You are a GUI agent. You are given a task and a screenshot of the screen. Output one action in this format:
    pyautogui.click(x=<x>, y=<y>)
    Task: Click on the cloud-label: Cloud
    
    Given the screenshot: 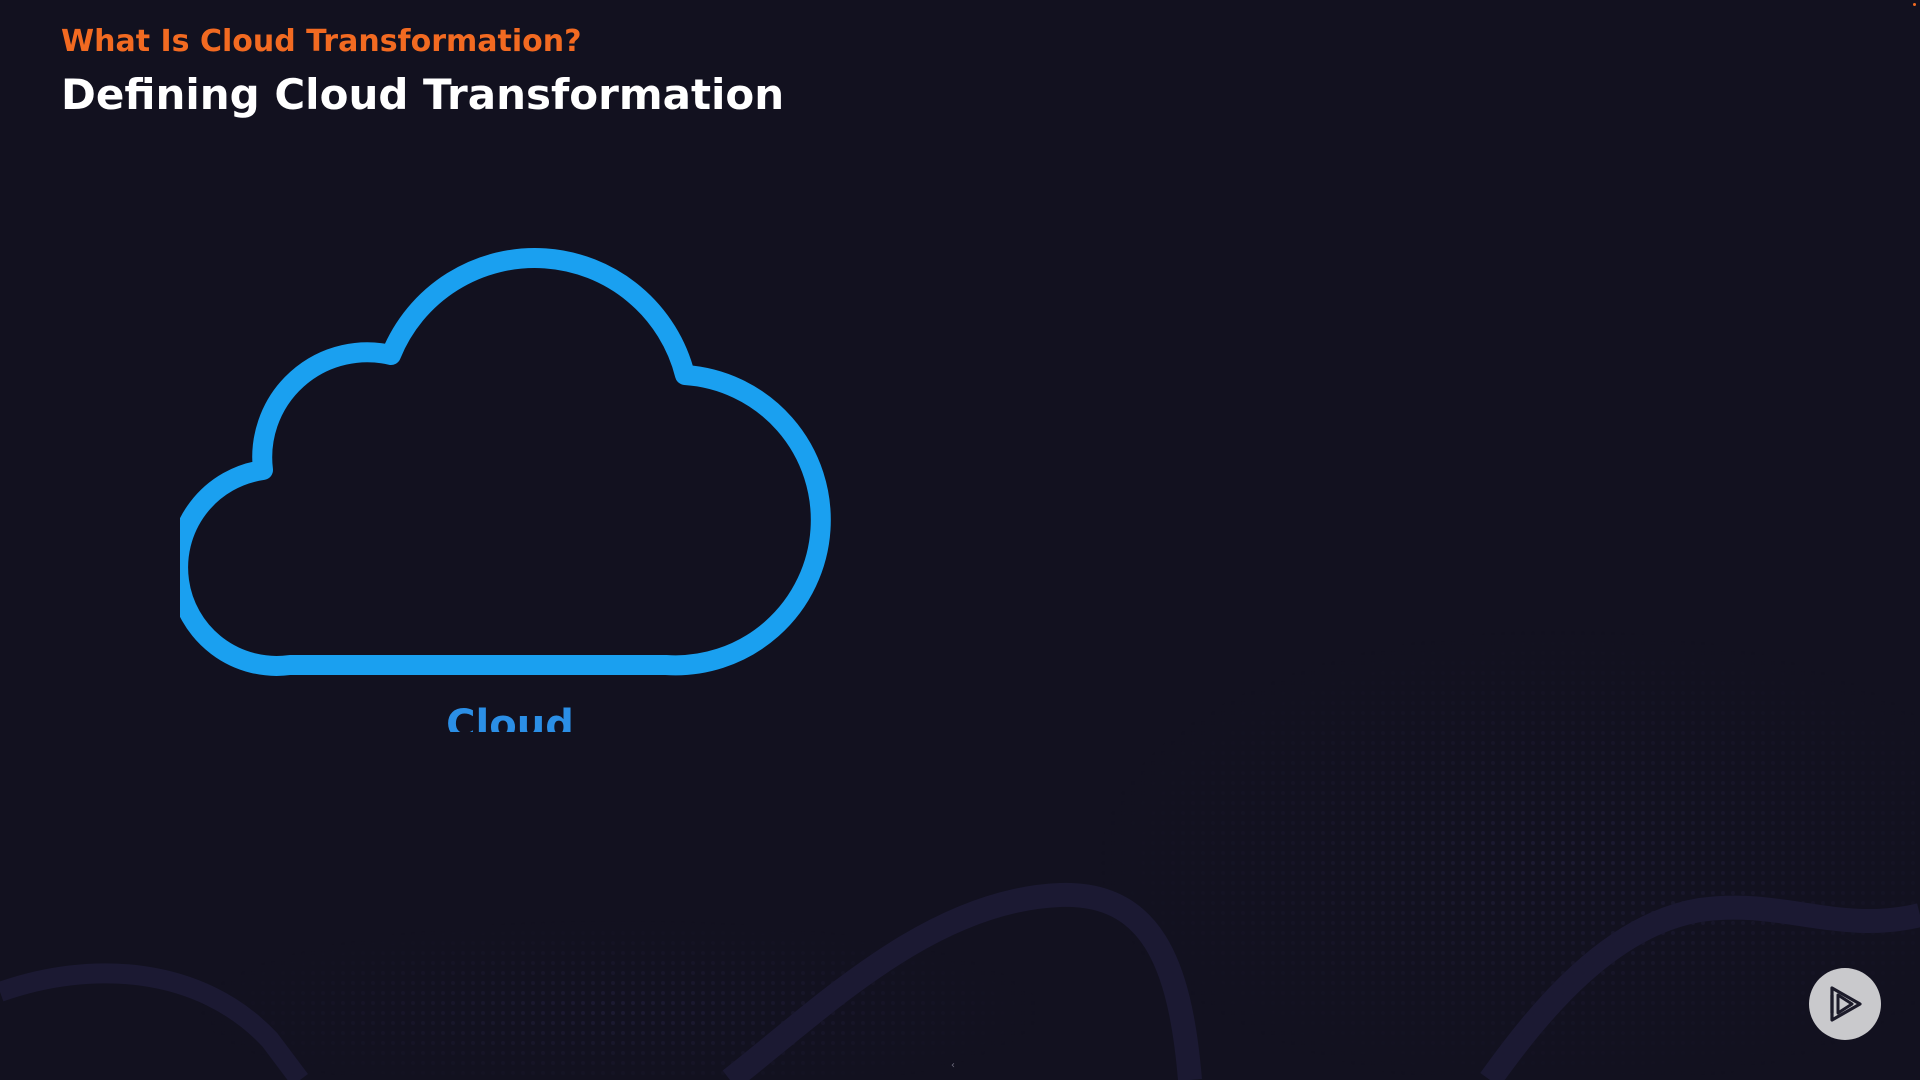 What is the action you would take?
    pyautogui.click(x=510, y=717)
    